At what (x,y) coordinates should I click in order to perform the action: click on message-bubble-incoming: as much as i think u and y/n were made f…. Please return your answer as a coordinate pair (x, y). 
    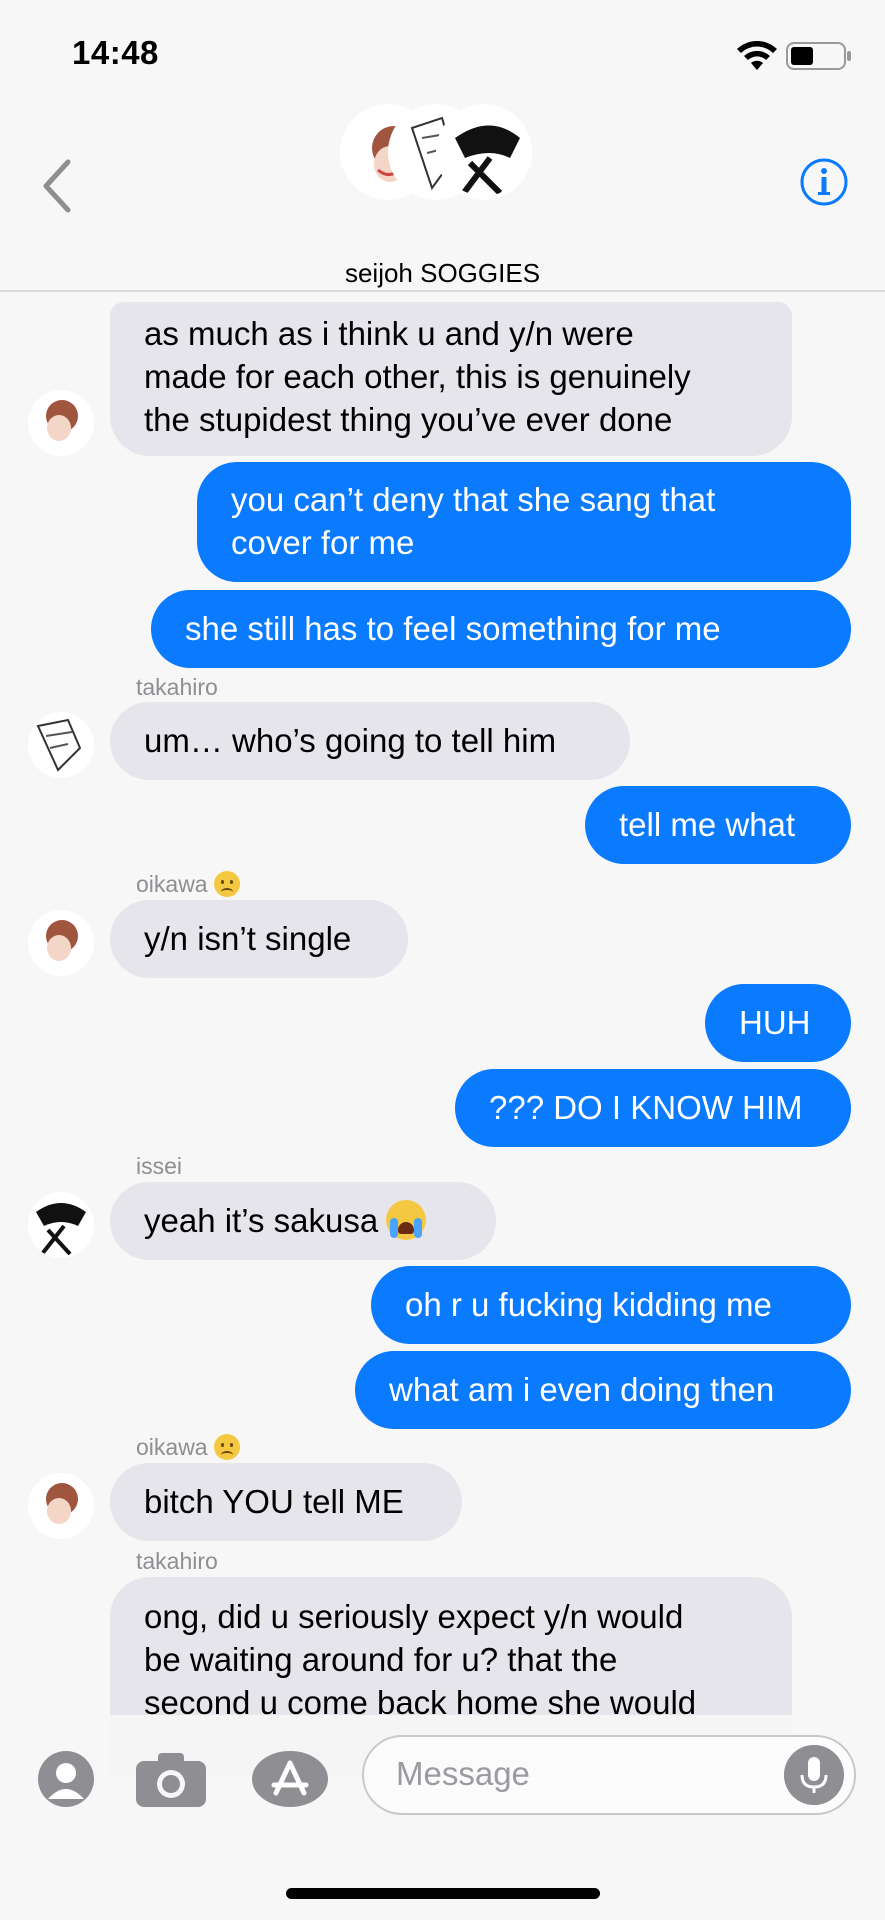
    Looking at the image, I should click on (451, 379).